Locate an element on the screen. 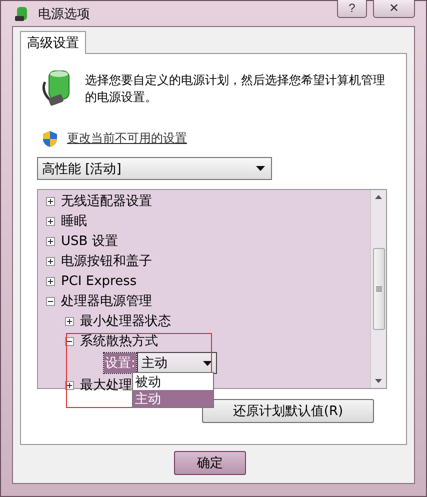 This screenshot has width=427, height=497. tree-item: 睡眠 is located at coordinates (74, 221).